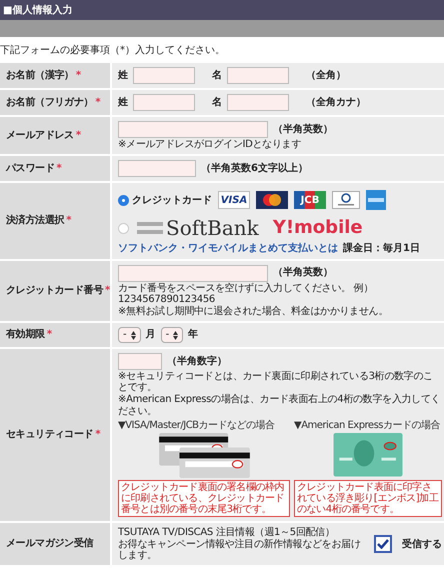 The width and height of the screenshot is (444, 585). What do you see at coordinates (193, 335) in the screenshot?
I see `unit-label: 年` at bounding box center [193, 335].